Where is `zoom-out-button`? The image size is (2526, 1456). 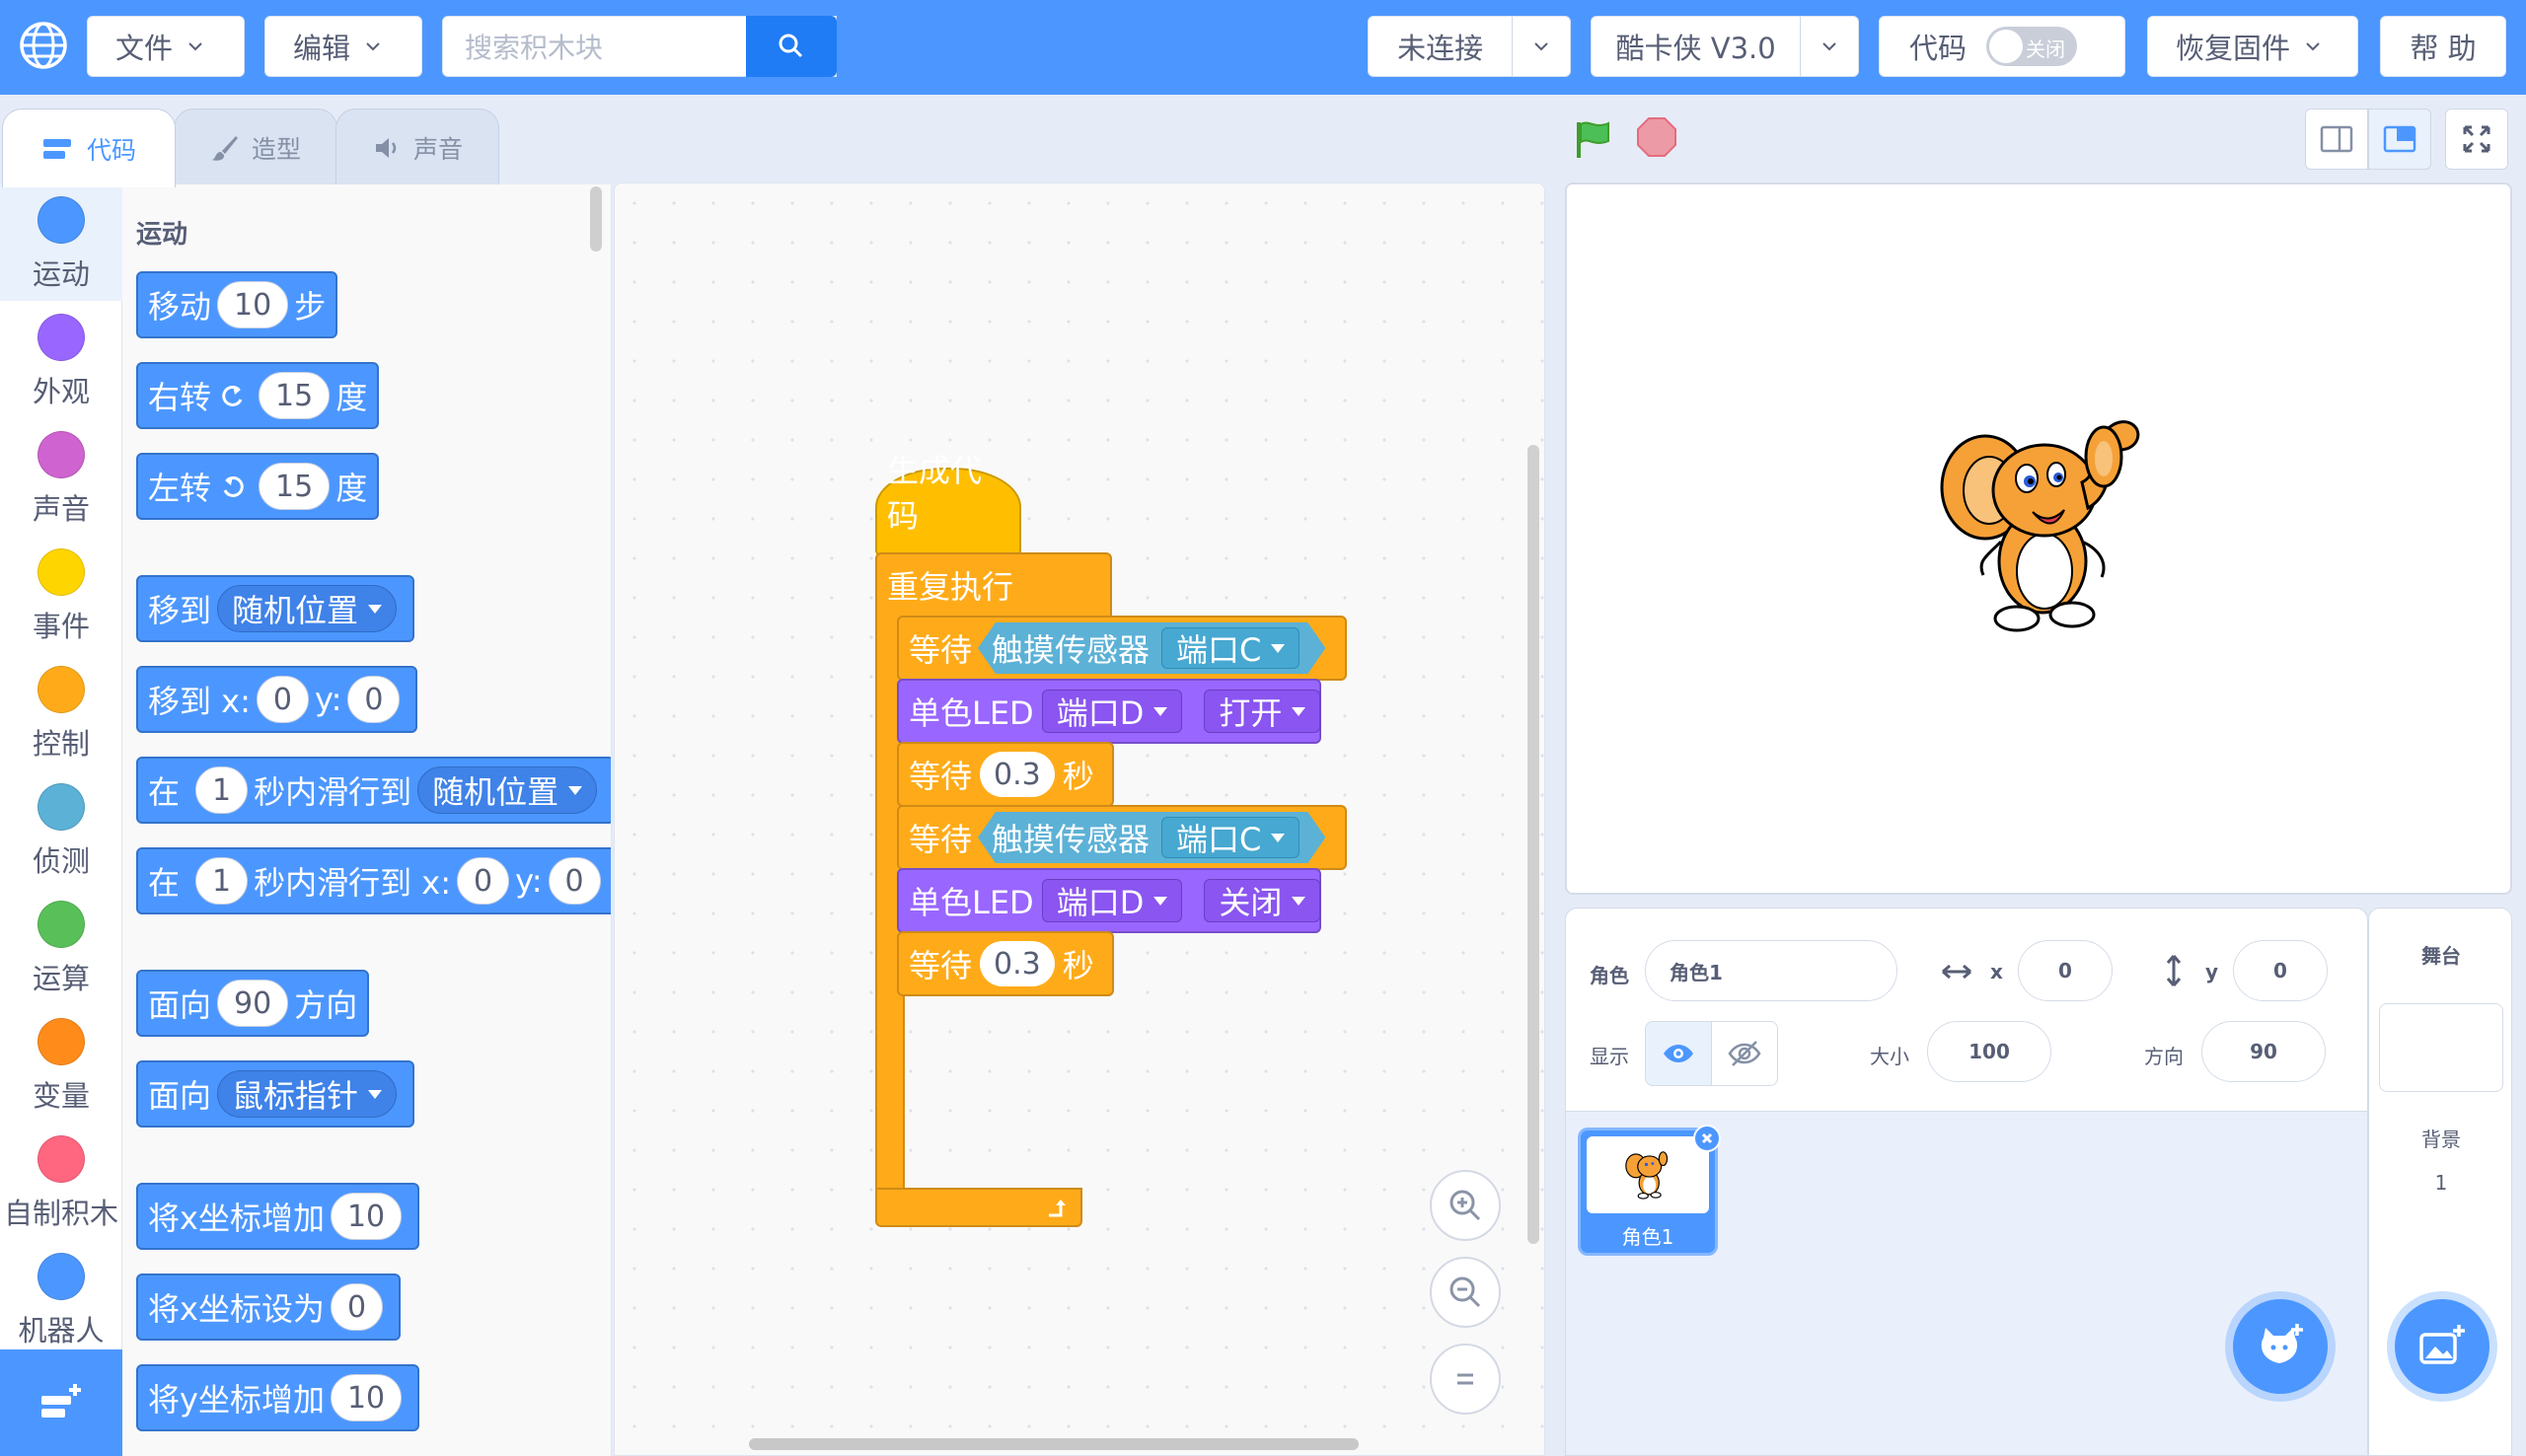
zoom-out-button is located at coordinates (1465, 1292).